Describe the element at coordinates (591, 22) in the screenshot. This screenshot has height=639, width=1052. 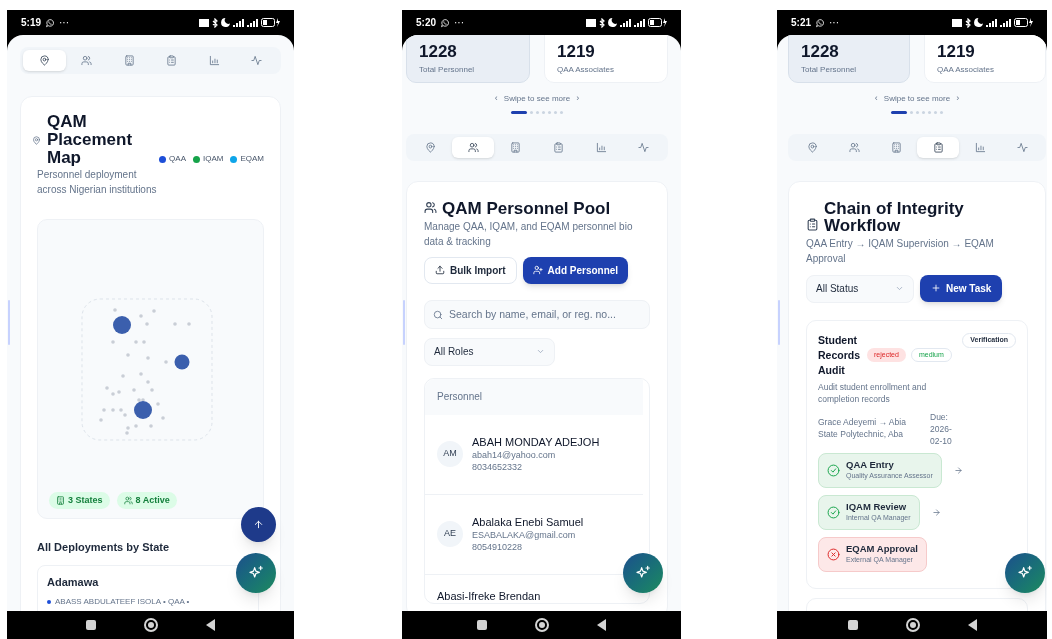
I see `net-speed-icon` at that location.